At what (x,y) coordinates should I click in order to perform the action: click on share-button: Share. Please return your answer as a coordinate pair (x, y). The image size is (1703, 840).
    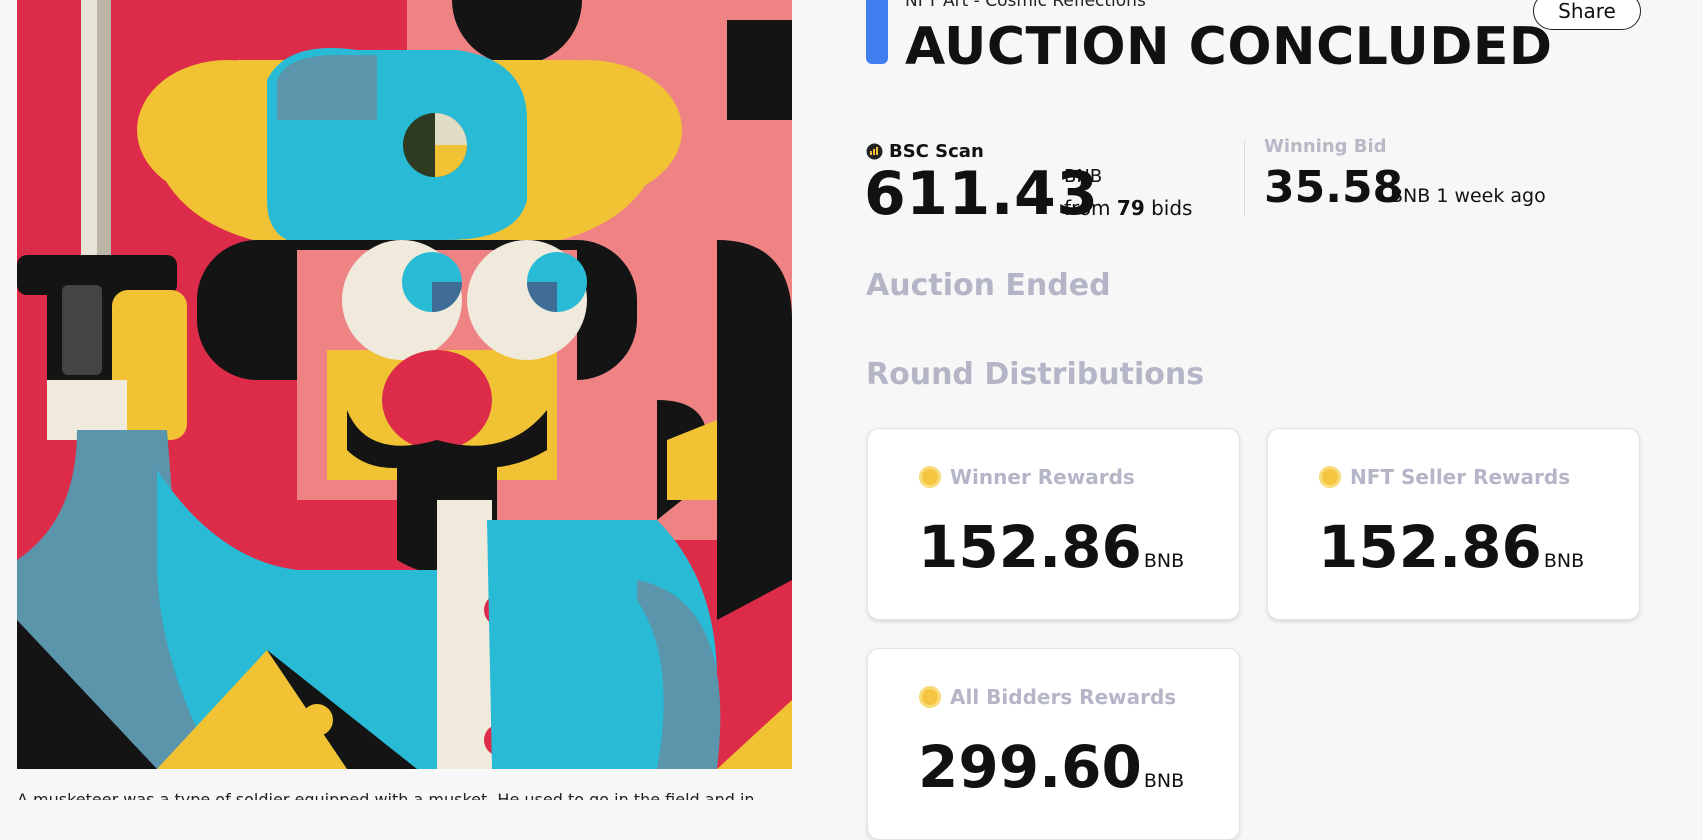
    Looking at the image, I should click on (1587, 15).